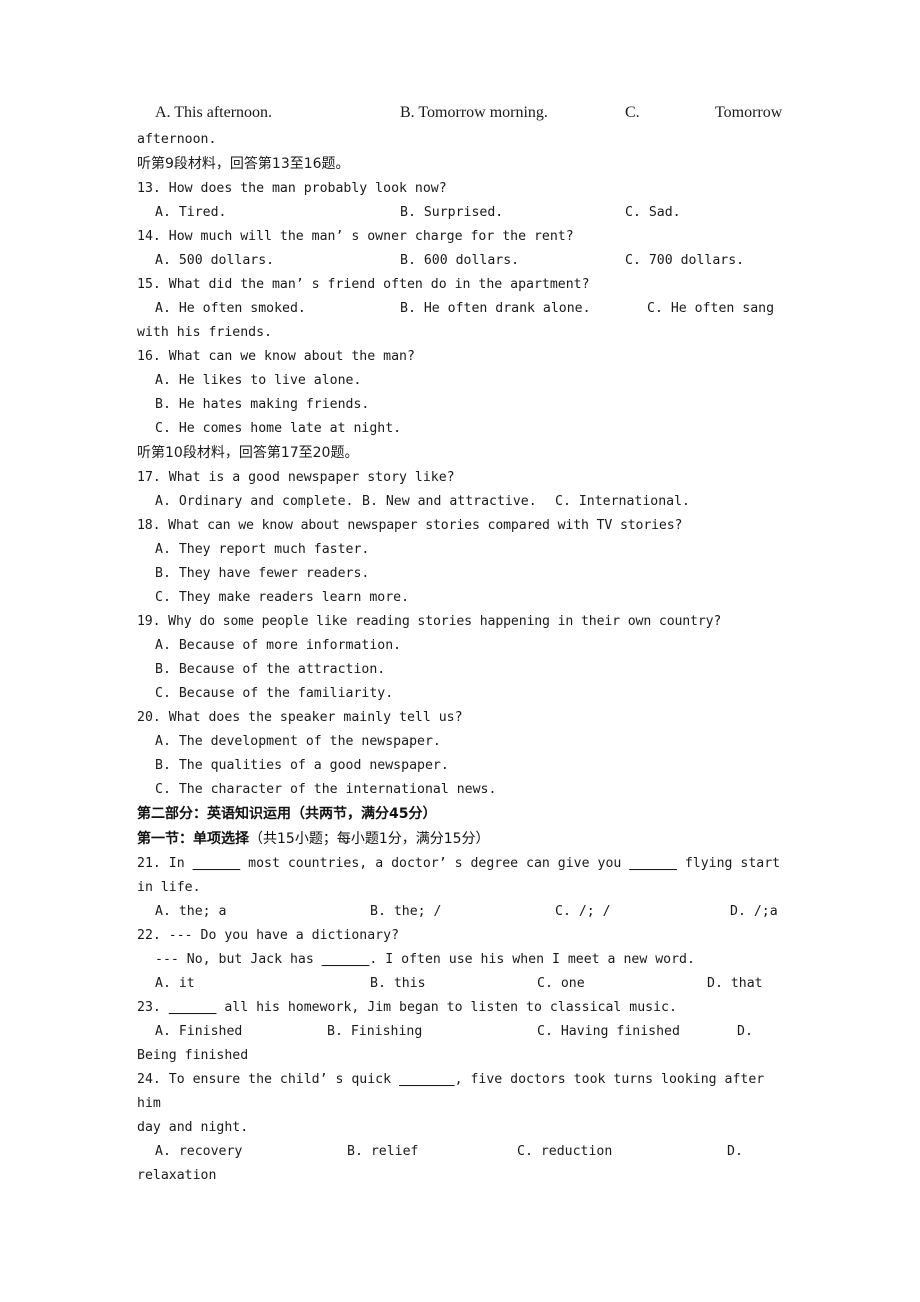 The image size is (920, 1302). What do you see at coordinates (460, 1152) in the screenshot?
I see `question-24-options: A. recovery B. relief C. reduction D.` at bounding box center [460, 1152].